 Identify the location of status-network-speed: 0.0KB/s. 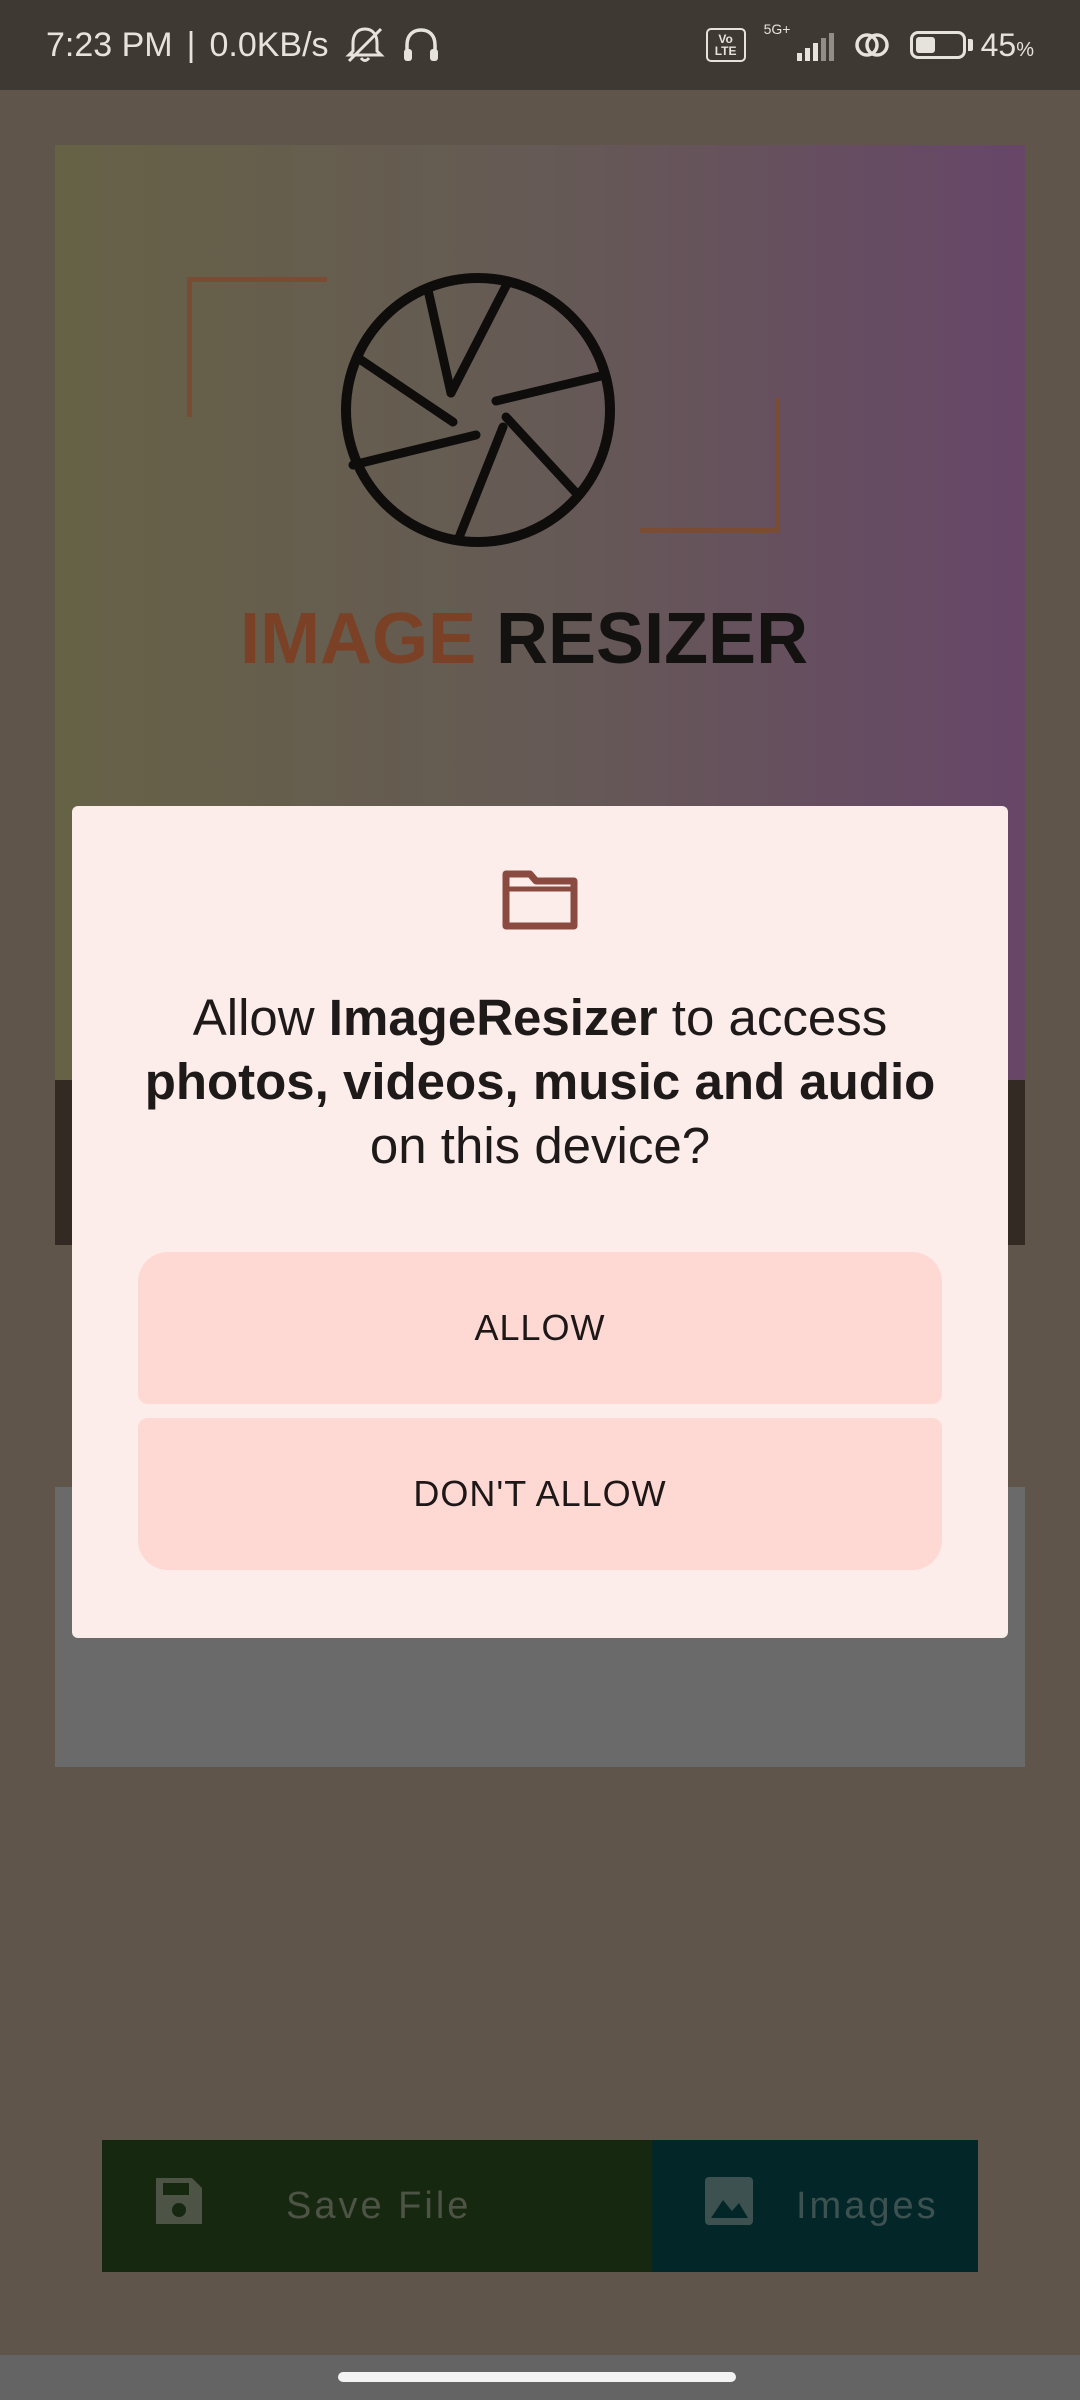
(269, 44).